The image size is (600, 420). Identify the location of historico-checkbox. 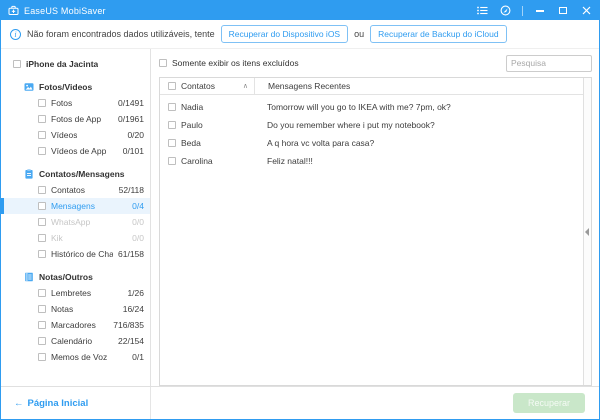
(42, 254).